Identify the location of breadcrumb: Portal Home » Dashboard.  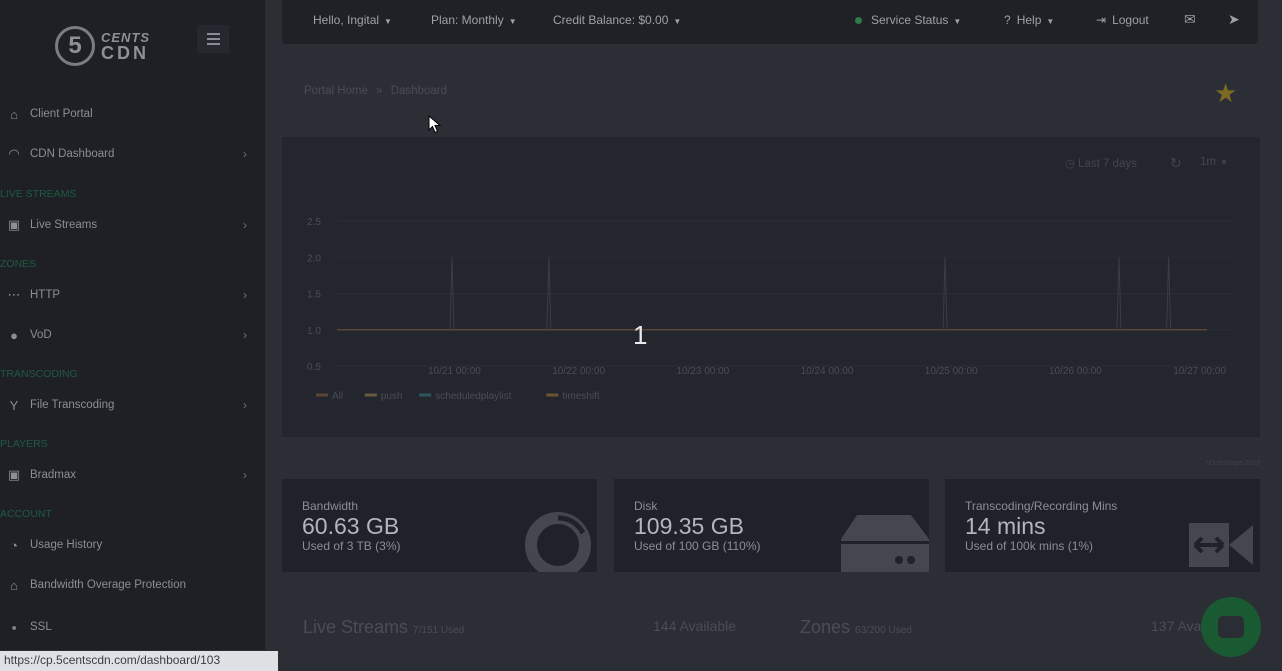
(375, 91).